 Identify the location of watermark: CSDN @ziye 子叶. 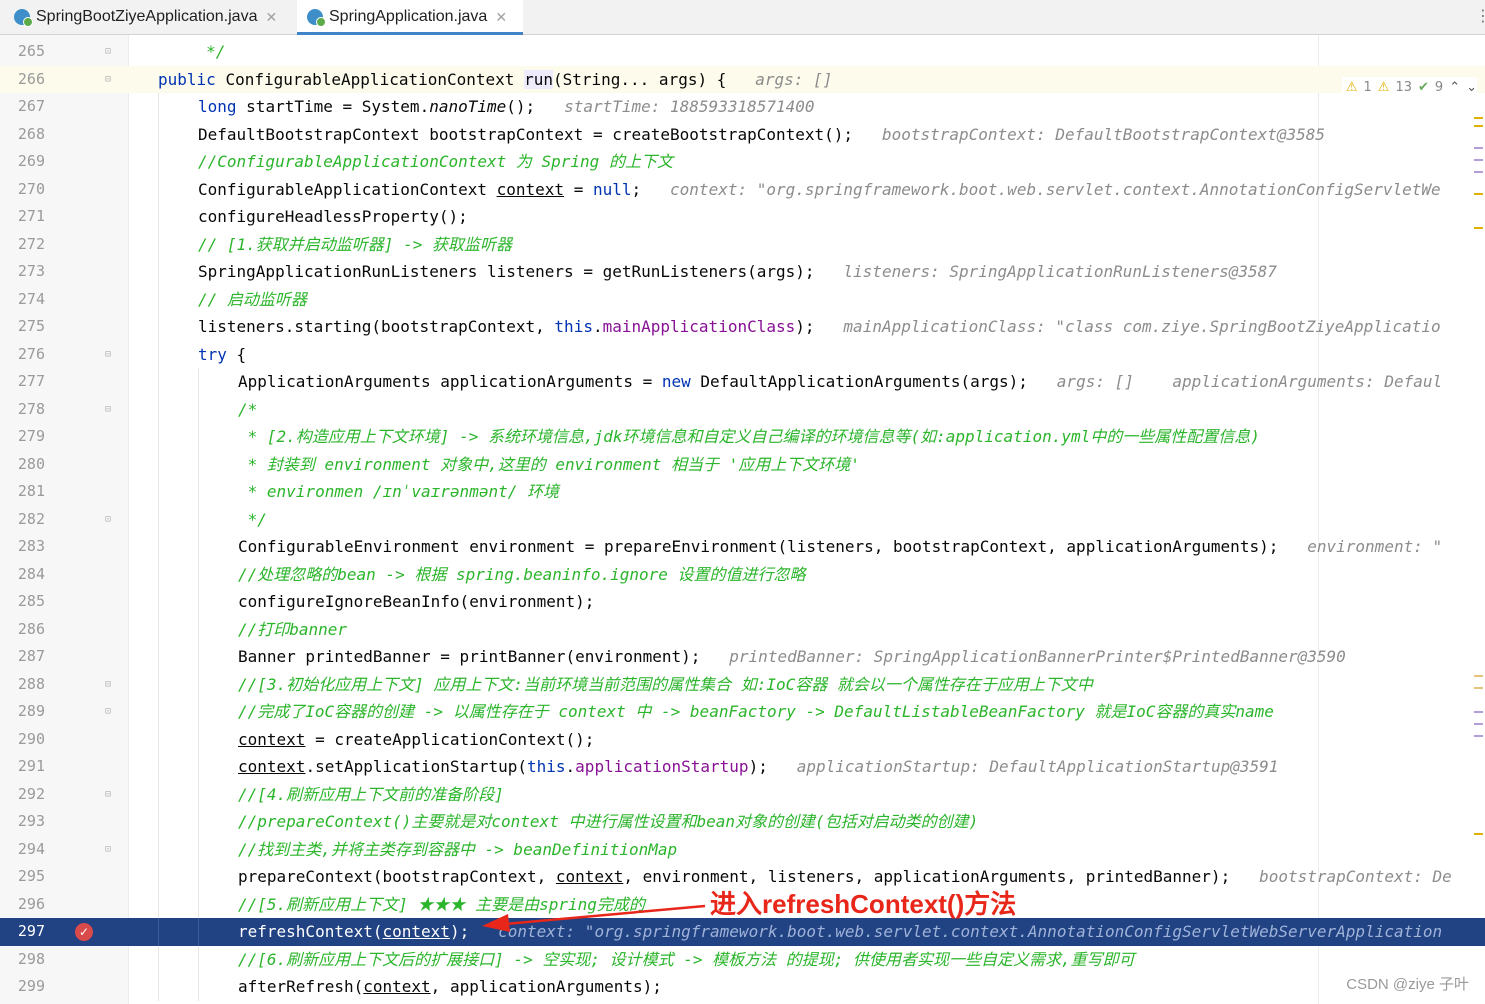
(1407, 984).